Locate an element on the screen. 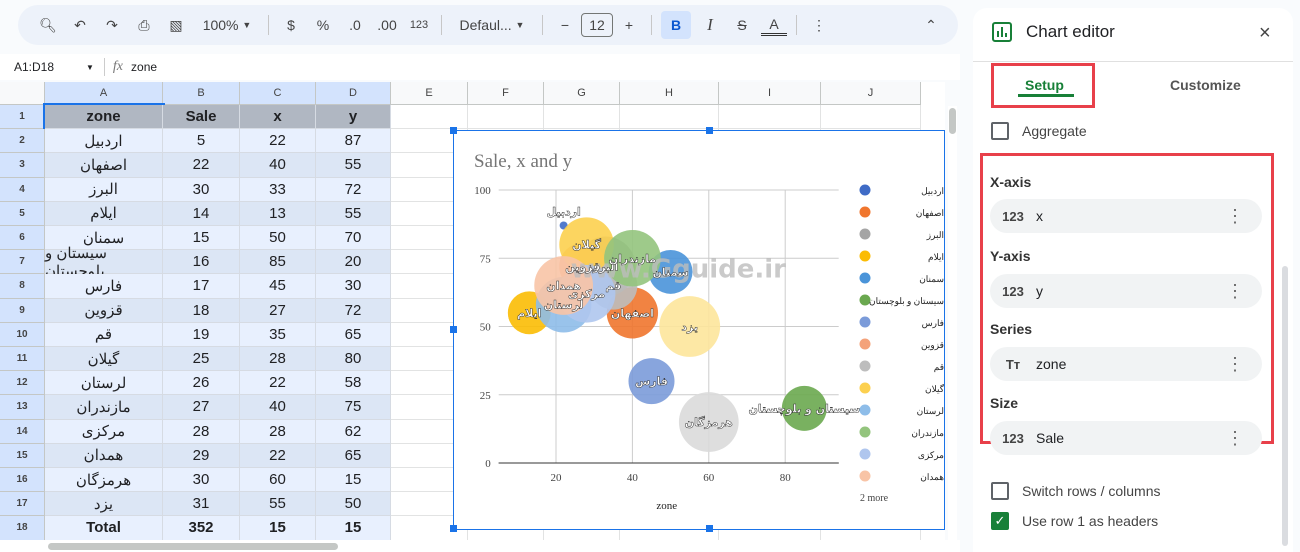  column-header-b: B is located at coordinates (201, 93).